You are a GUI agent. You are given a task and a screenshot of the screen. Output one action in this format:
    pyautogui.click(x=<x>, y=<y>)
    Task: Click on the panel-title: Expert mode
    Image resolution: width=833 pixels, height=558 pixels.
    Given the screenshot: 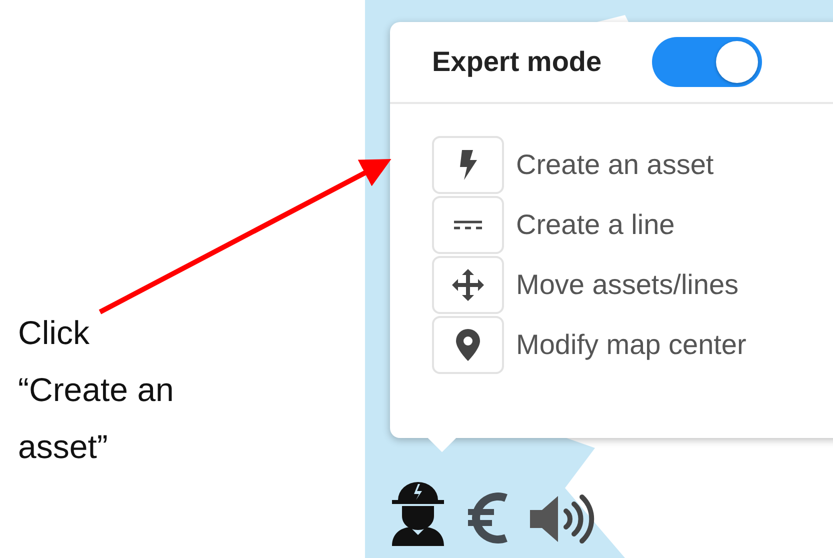 What is the action you would take?
    pyautogui.click(x=517, y=62)
    